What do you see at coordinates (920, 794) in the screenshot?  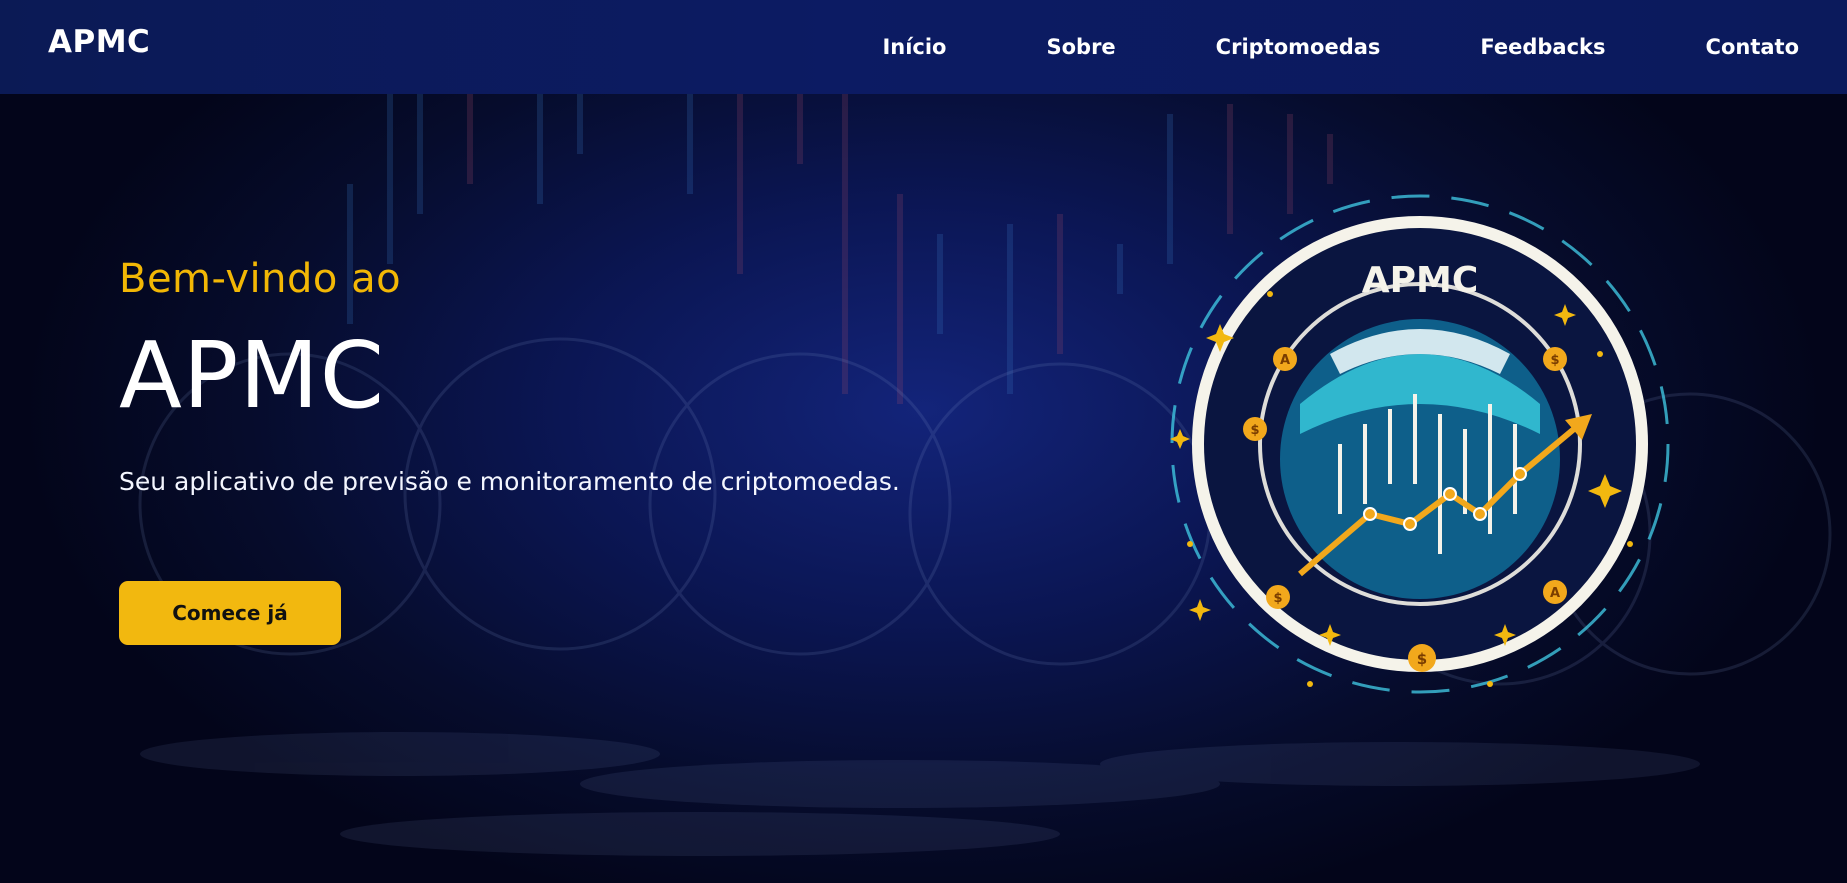 I see `coins-stack-background` at bounding box center [920, 794].